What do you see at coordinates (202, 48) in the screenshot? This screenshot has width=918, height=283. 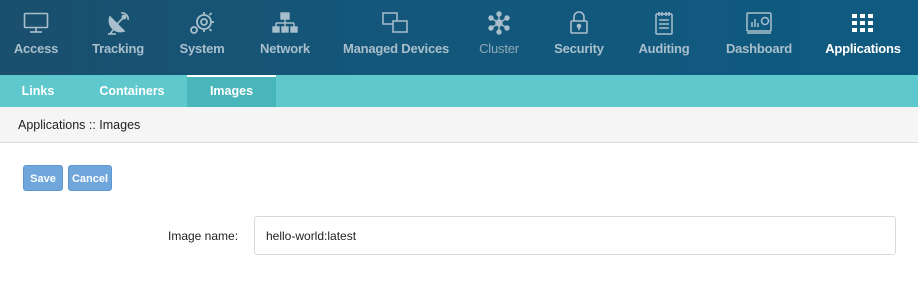 I see `nav-label: System` at bounding box center [202, 48].